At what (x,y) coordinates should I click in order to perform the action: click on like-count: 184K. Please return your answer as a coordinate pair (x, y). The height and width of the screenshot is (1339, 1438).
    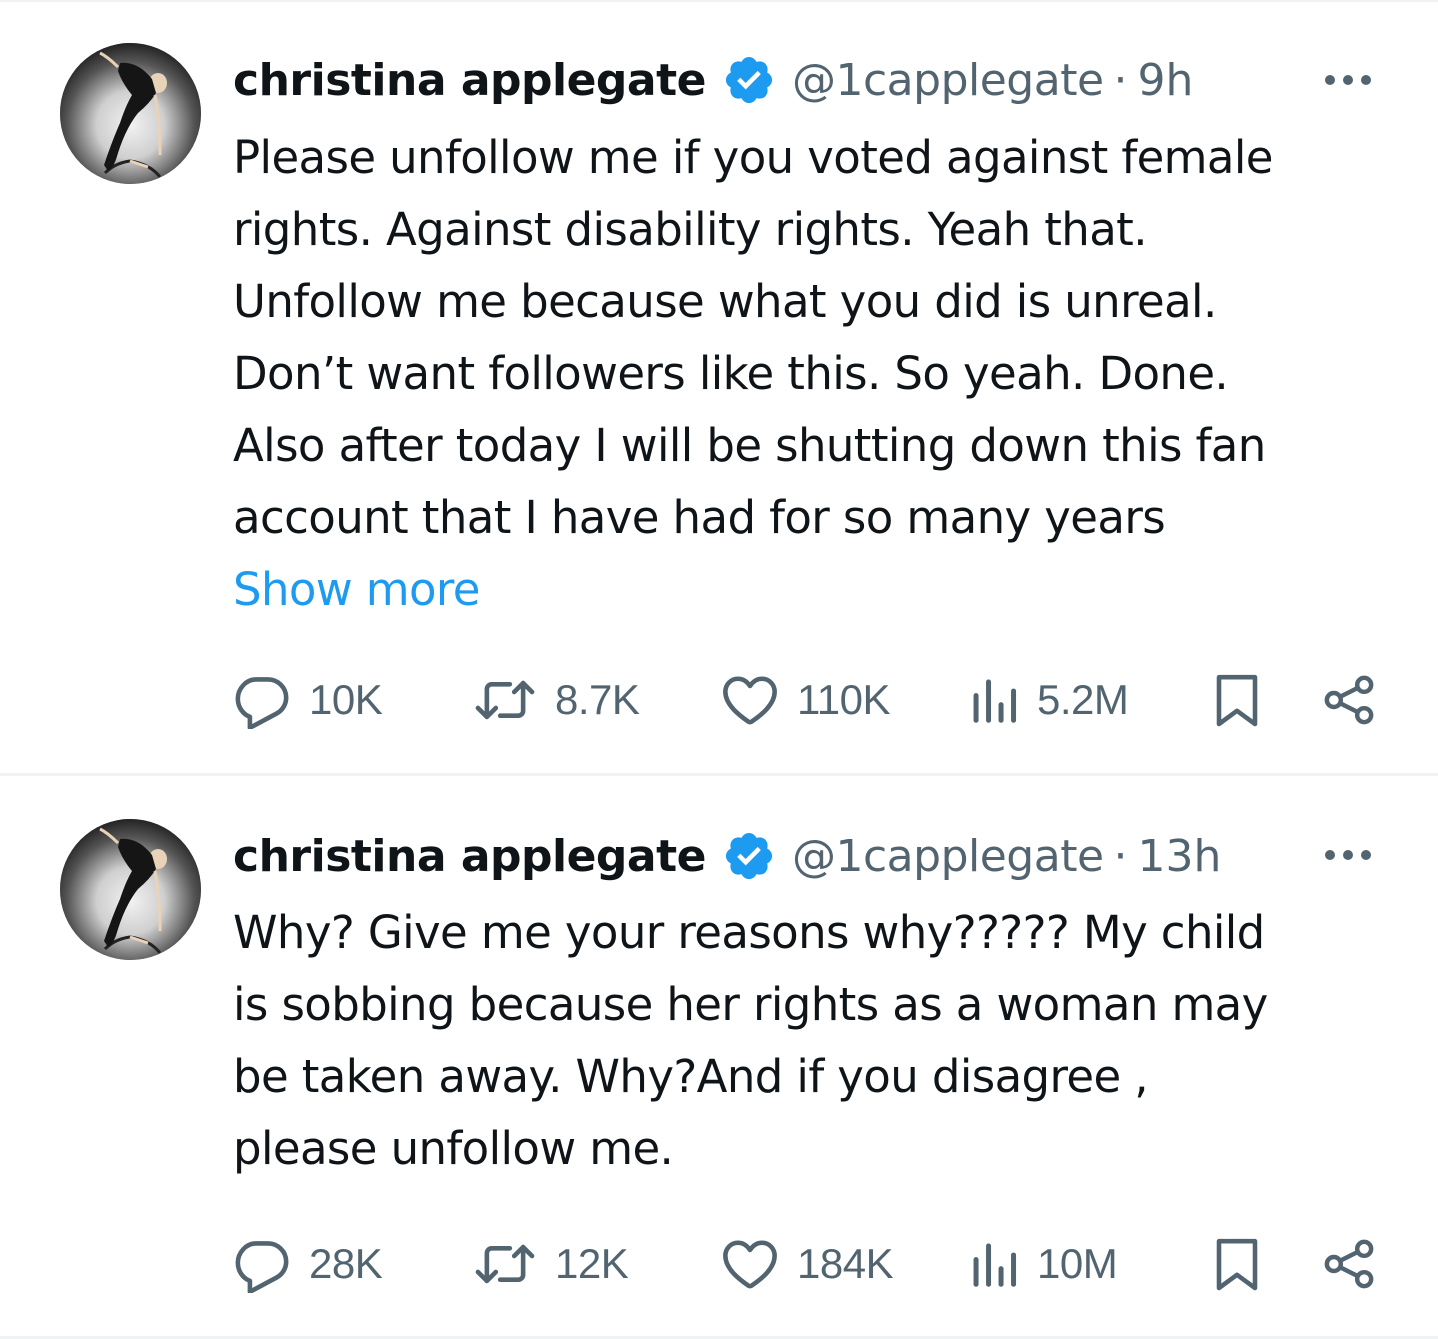
    Looking at the image, I should click on (845, 1263).